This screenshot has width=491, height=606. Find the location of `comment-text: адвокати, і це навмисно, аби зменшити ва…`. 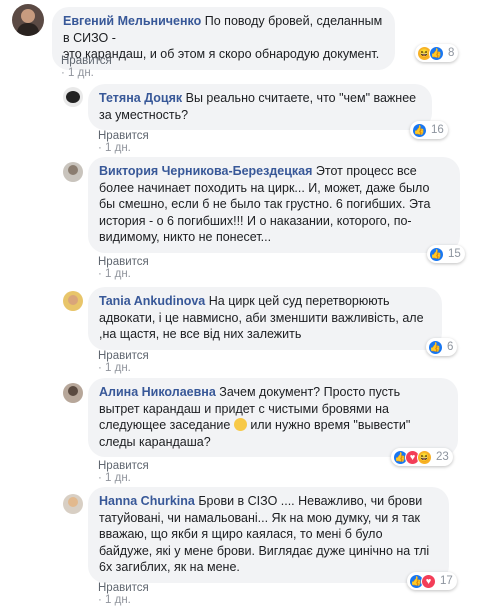

comment-text: адвокати, і це навмисно, аби зменшити ва… is located at coordinates (261, 317).